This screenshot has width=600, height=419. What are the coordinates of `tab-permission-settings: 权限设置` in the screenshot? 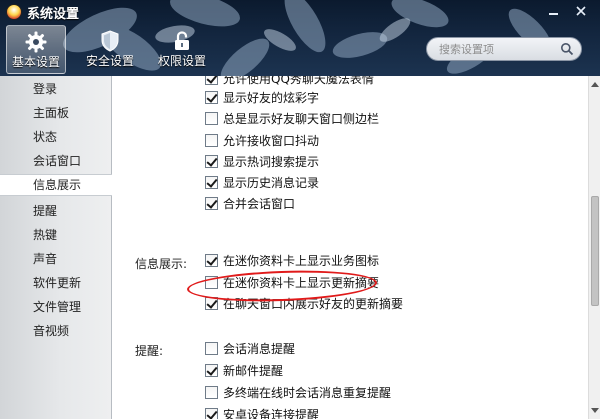 It's located at (182, 49).